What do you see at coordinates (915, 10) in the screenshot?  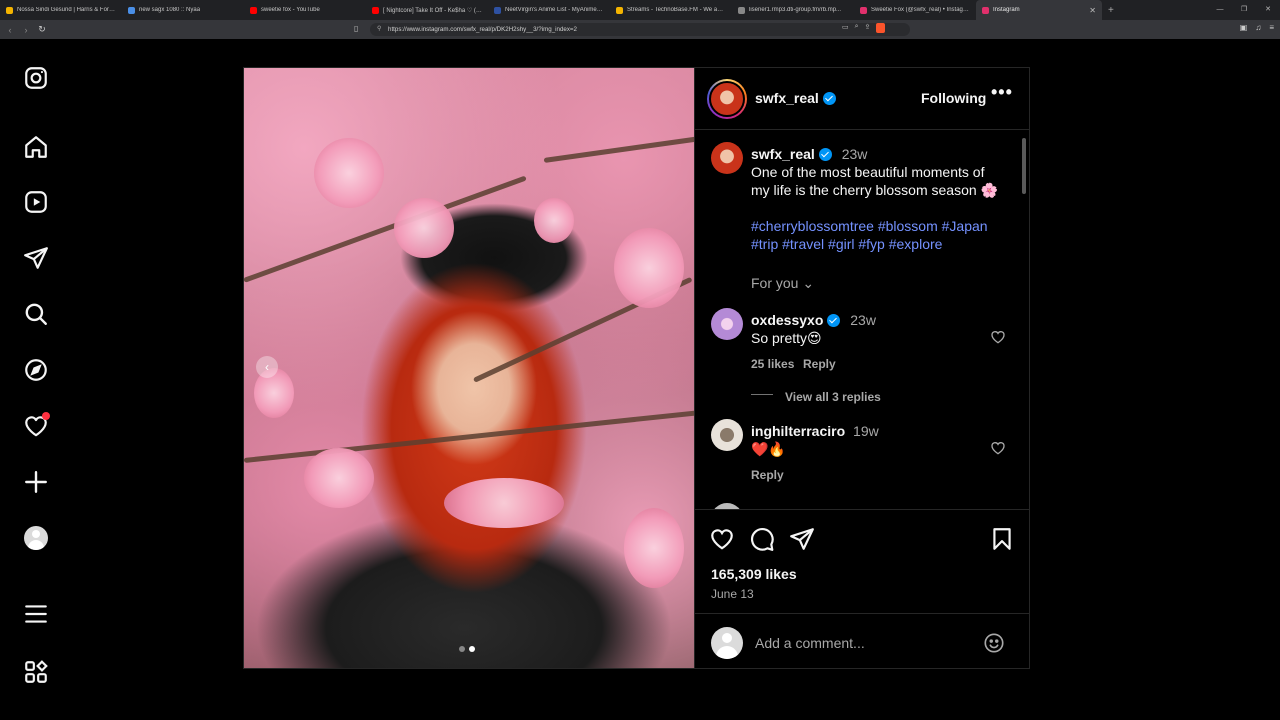 I see `browser-tab: Sweetie Fox (@swfx_real) • Instagram` at bounding box center [915, 10].